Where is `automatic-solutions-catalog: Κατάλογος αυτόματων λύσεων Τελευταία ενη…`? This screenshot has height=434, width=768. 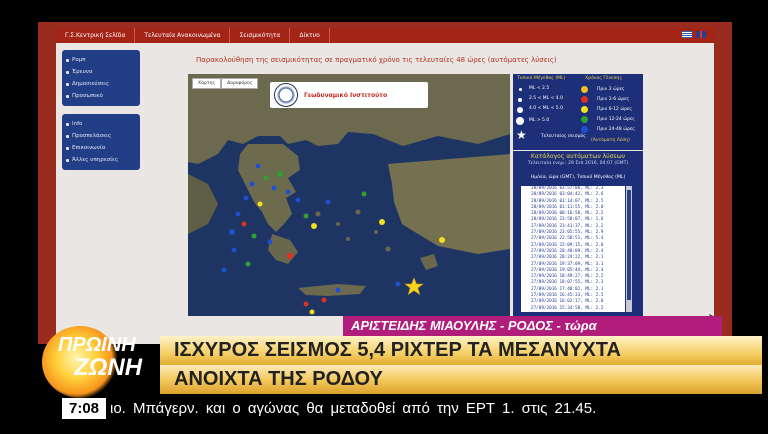
automatic-solutions-catalog: Κατάλογος αυτόματων λύσεων Τελευταία ενη… is located at coordinates (578, 233).